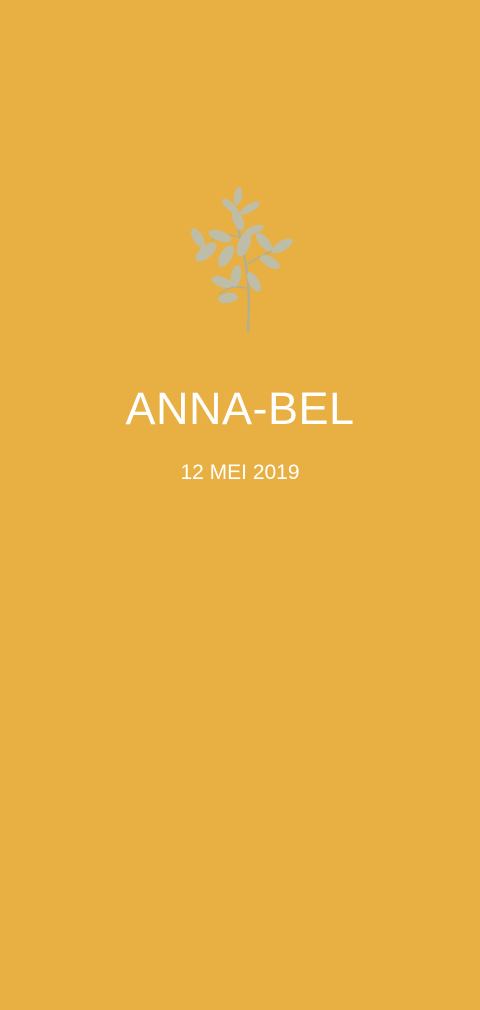  Describe the element at coordinates (242, 260) in the screenshot. I see `olive-sprig-icon` at that location.